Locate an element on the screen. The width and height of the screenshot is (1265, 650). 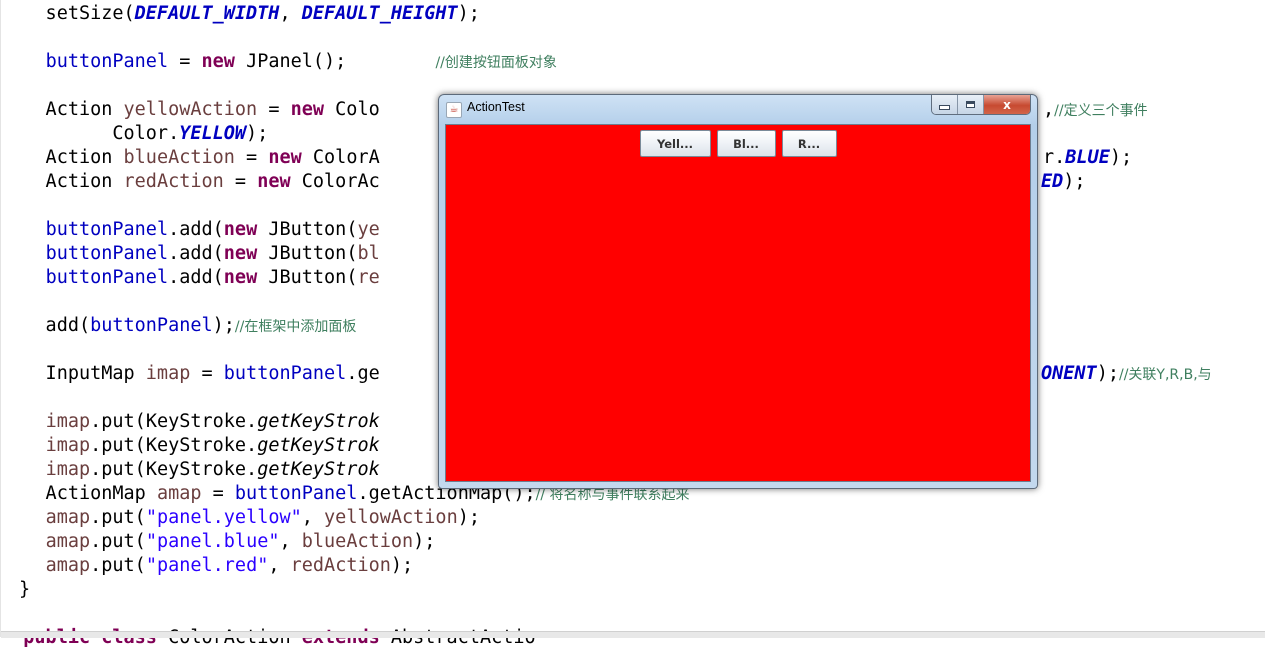
code-comment: // 将名称与事件联系起来 is located at coordinates (612, 495).